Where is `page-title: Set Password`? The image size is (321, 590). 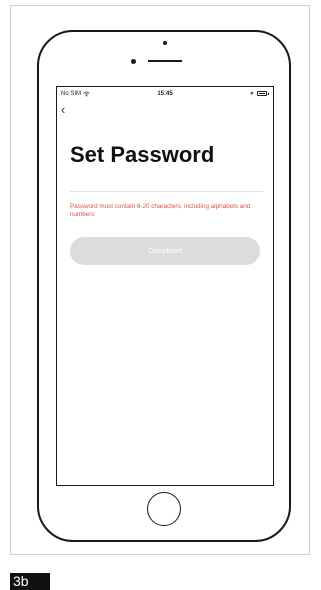 page-title: Set Password is located at coordinates (142, 154).